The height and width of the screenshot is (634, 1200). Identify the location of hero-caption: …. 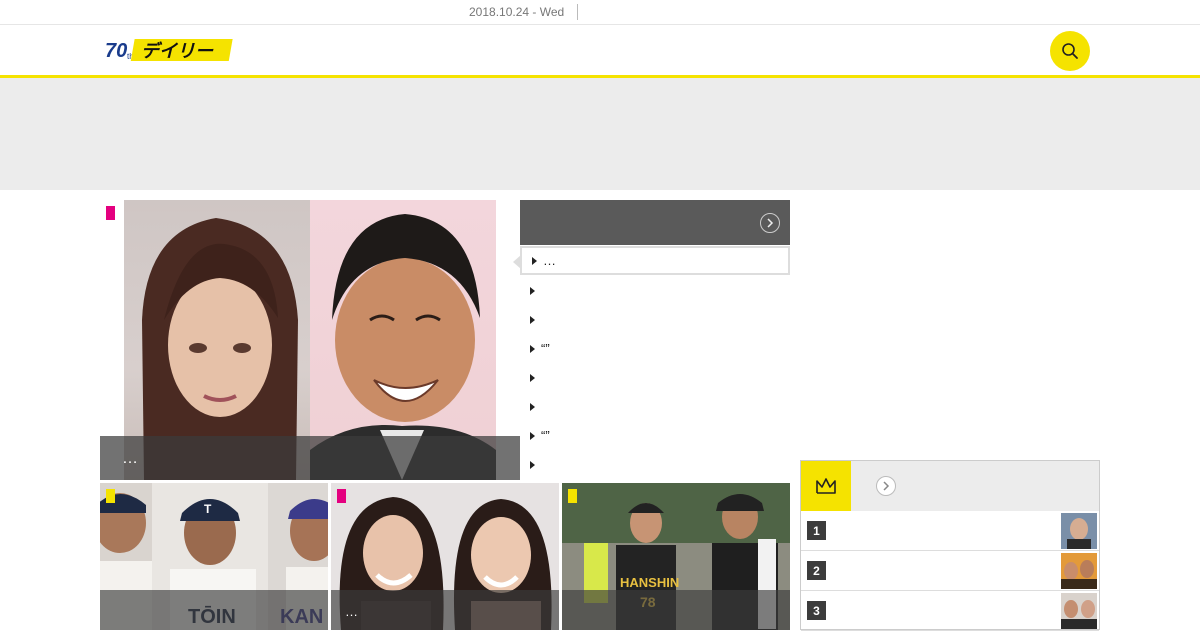
(310, 458).